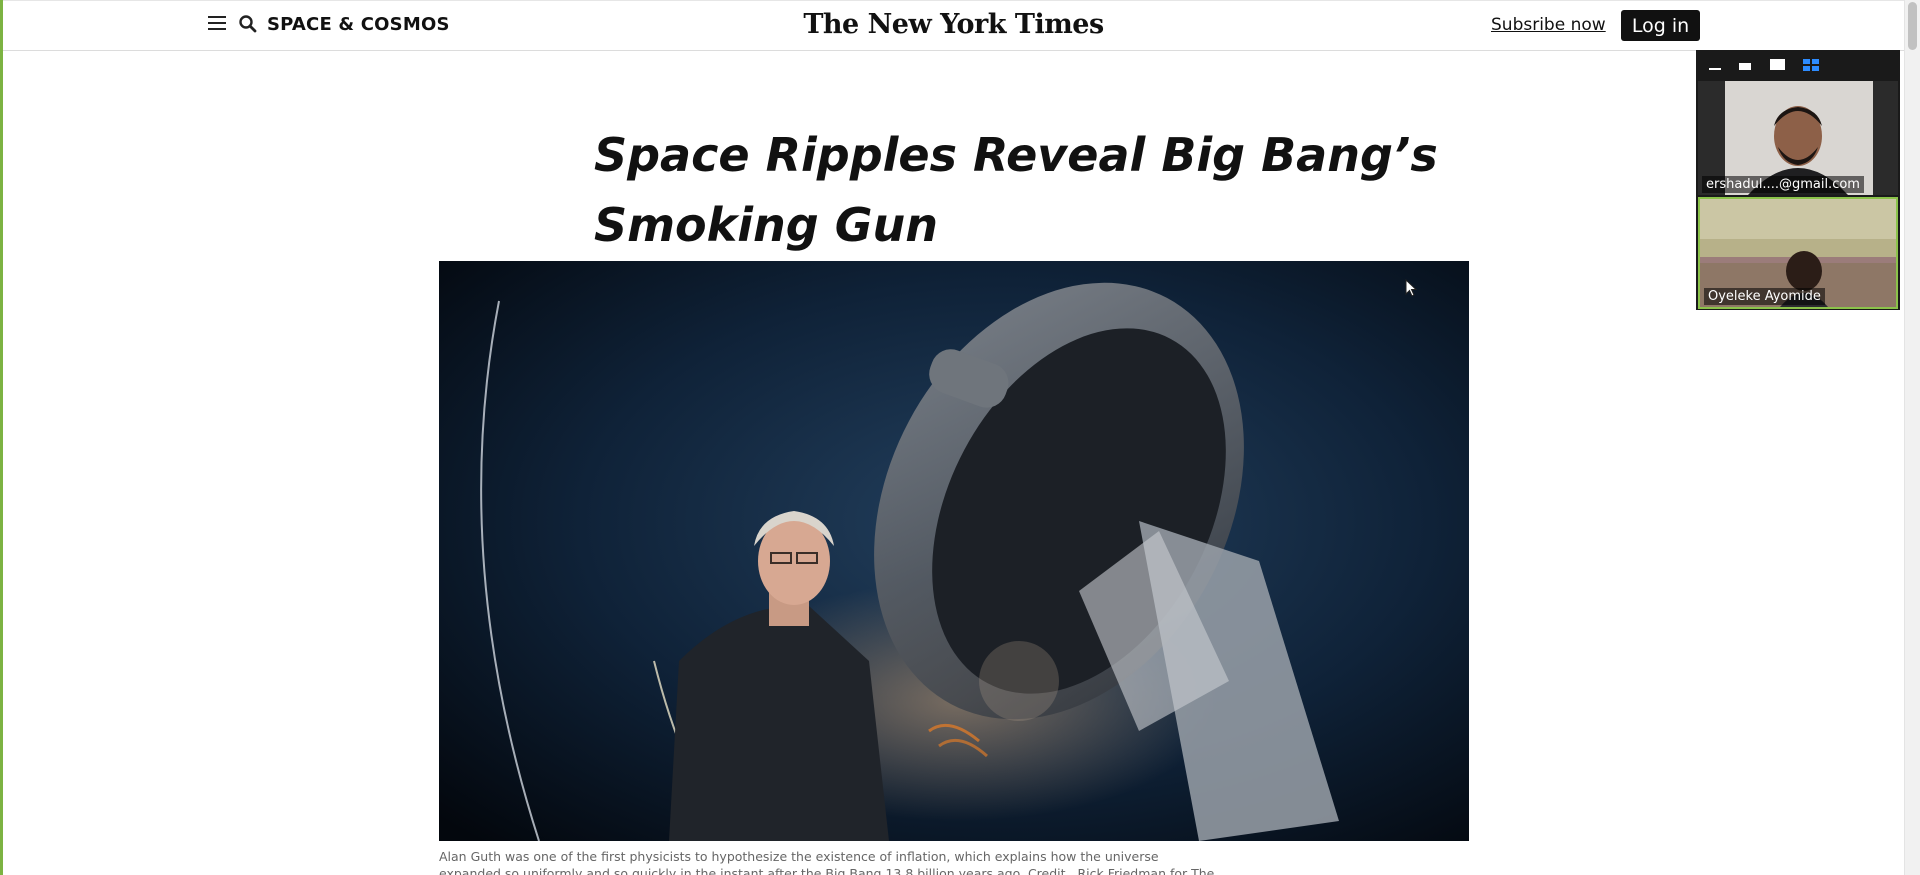  Describe the element at coordinates (1411, 288) in the screenshot. I see `mouse-cursor-icon` at that location.